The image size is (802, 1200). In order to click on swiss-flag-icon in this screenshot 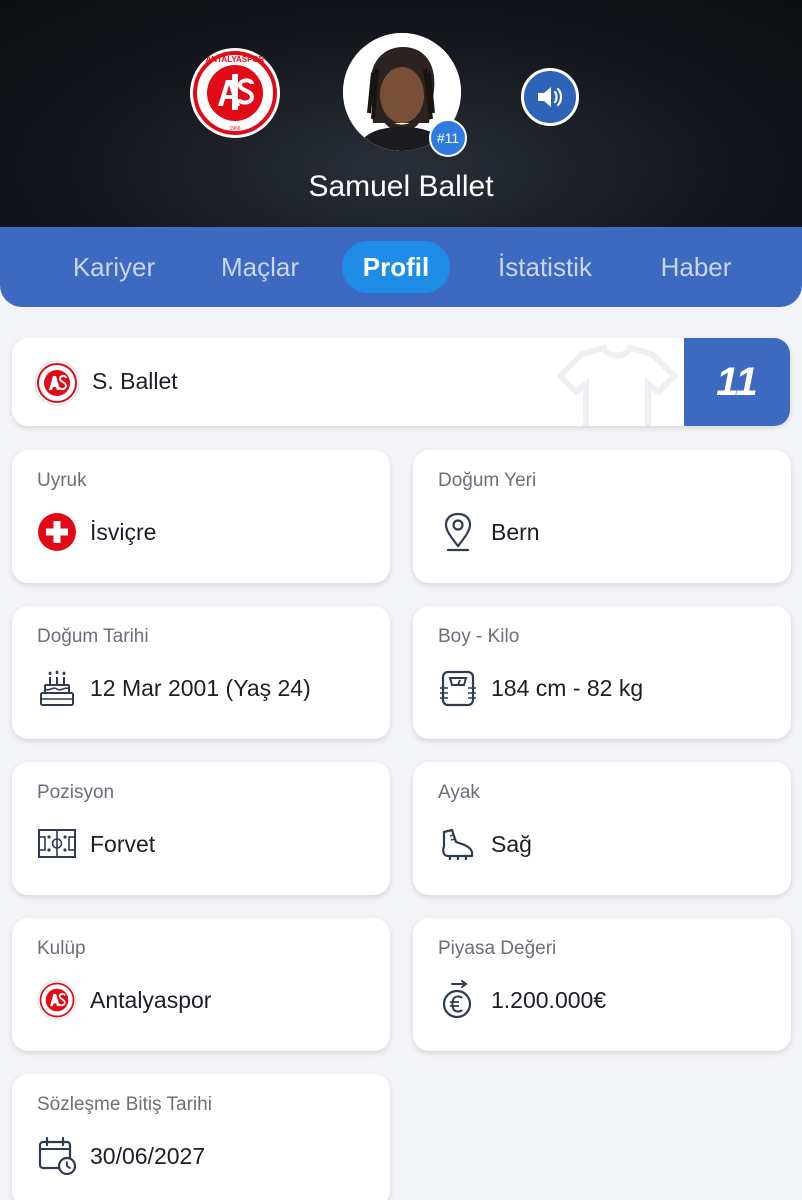, I will do `click(57, 532)`.